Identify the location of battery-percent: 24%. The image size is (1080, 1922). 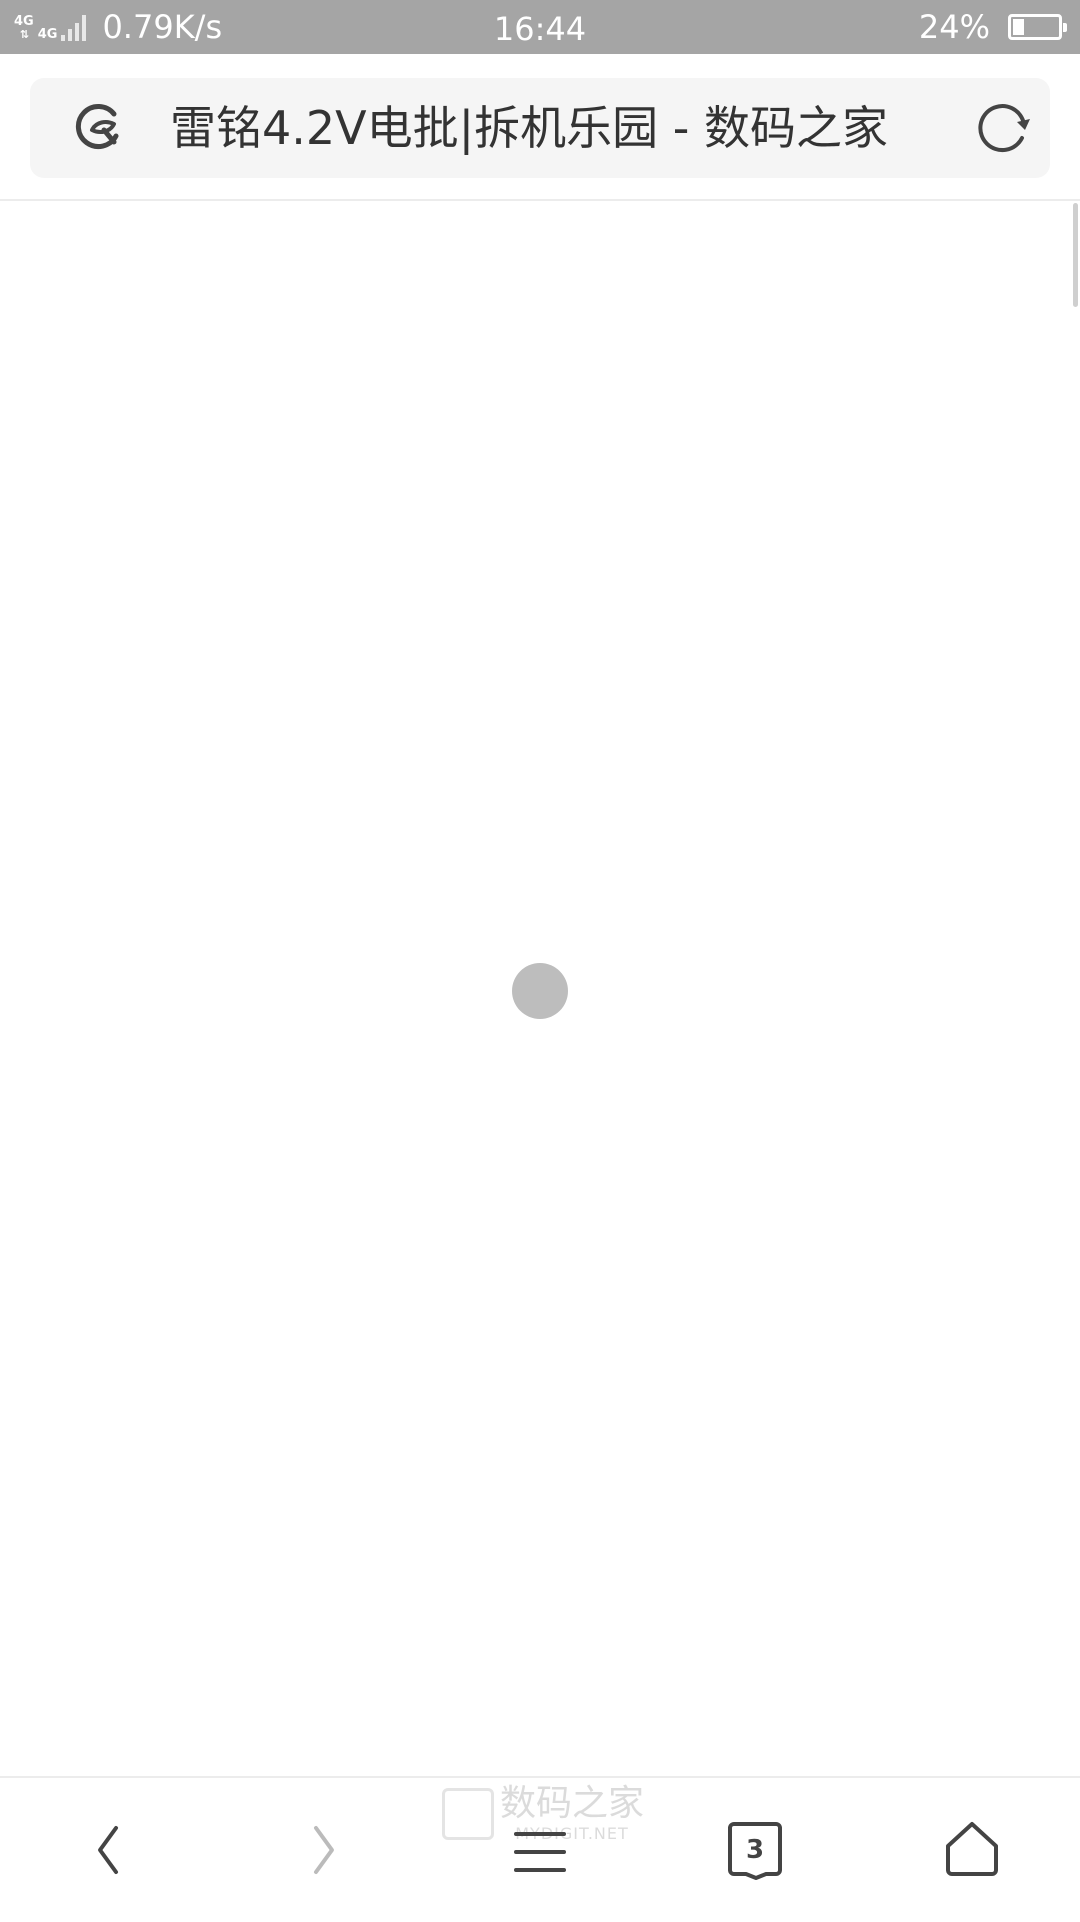
(954, 27).